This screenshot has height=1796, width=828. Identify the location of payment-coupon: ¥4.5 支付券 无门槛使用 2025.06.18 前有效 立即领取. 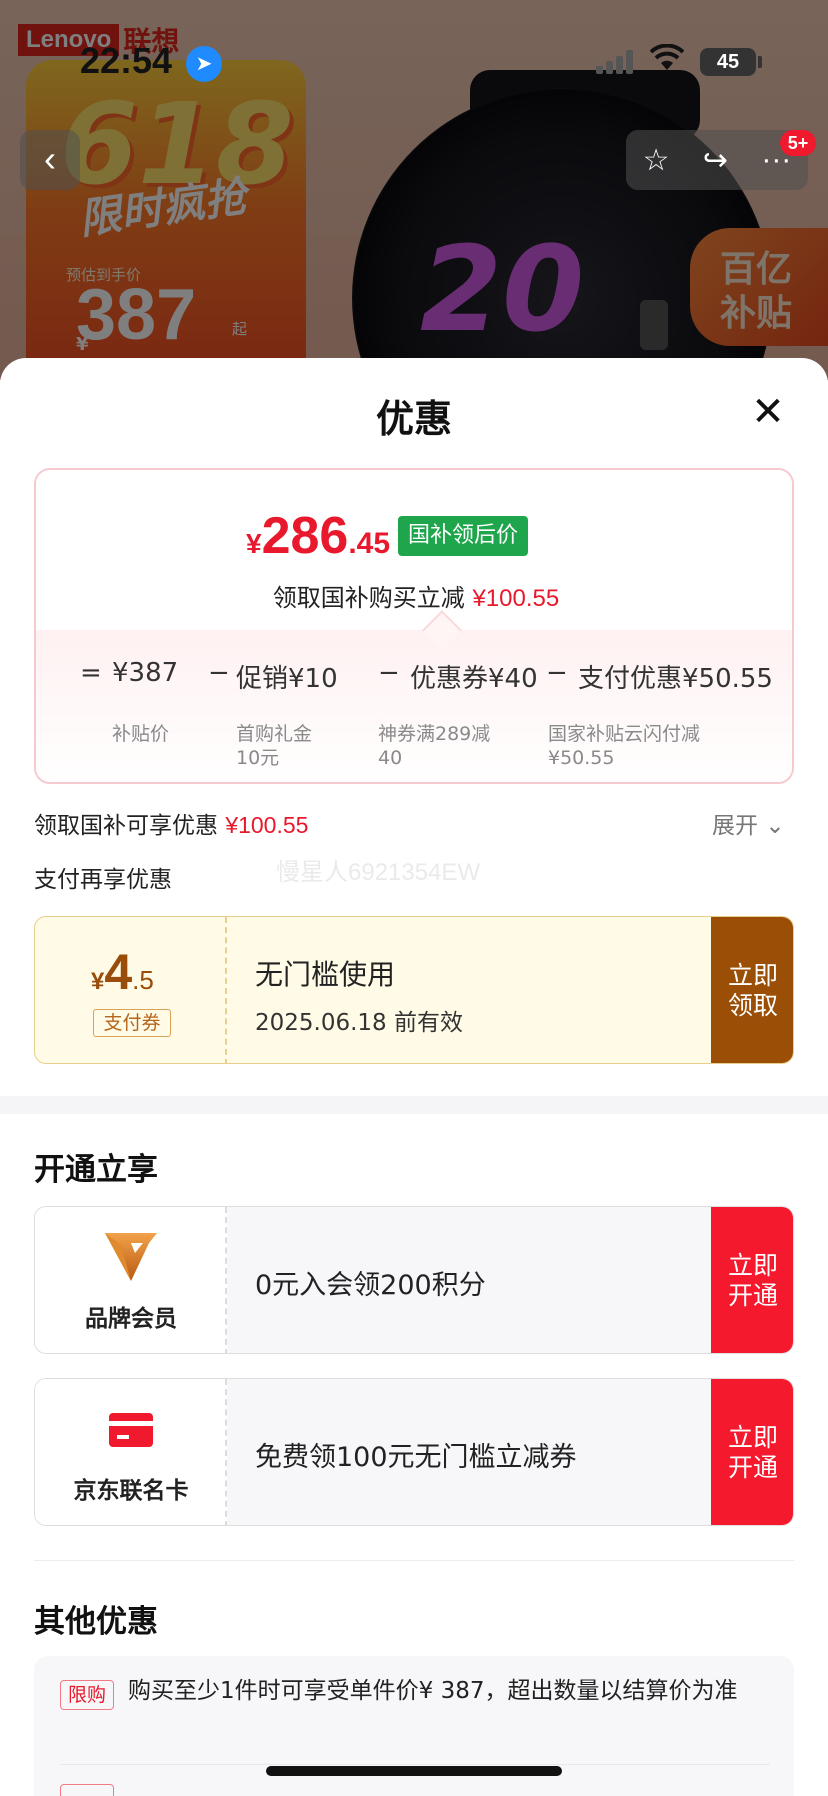
(414, 990).